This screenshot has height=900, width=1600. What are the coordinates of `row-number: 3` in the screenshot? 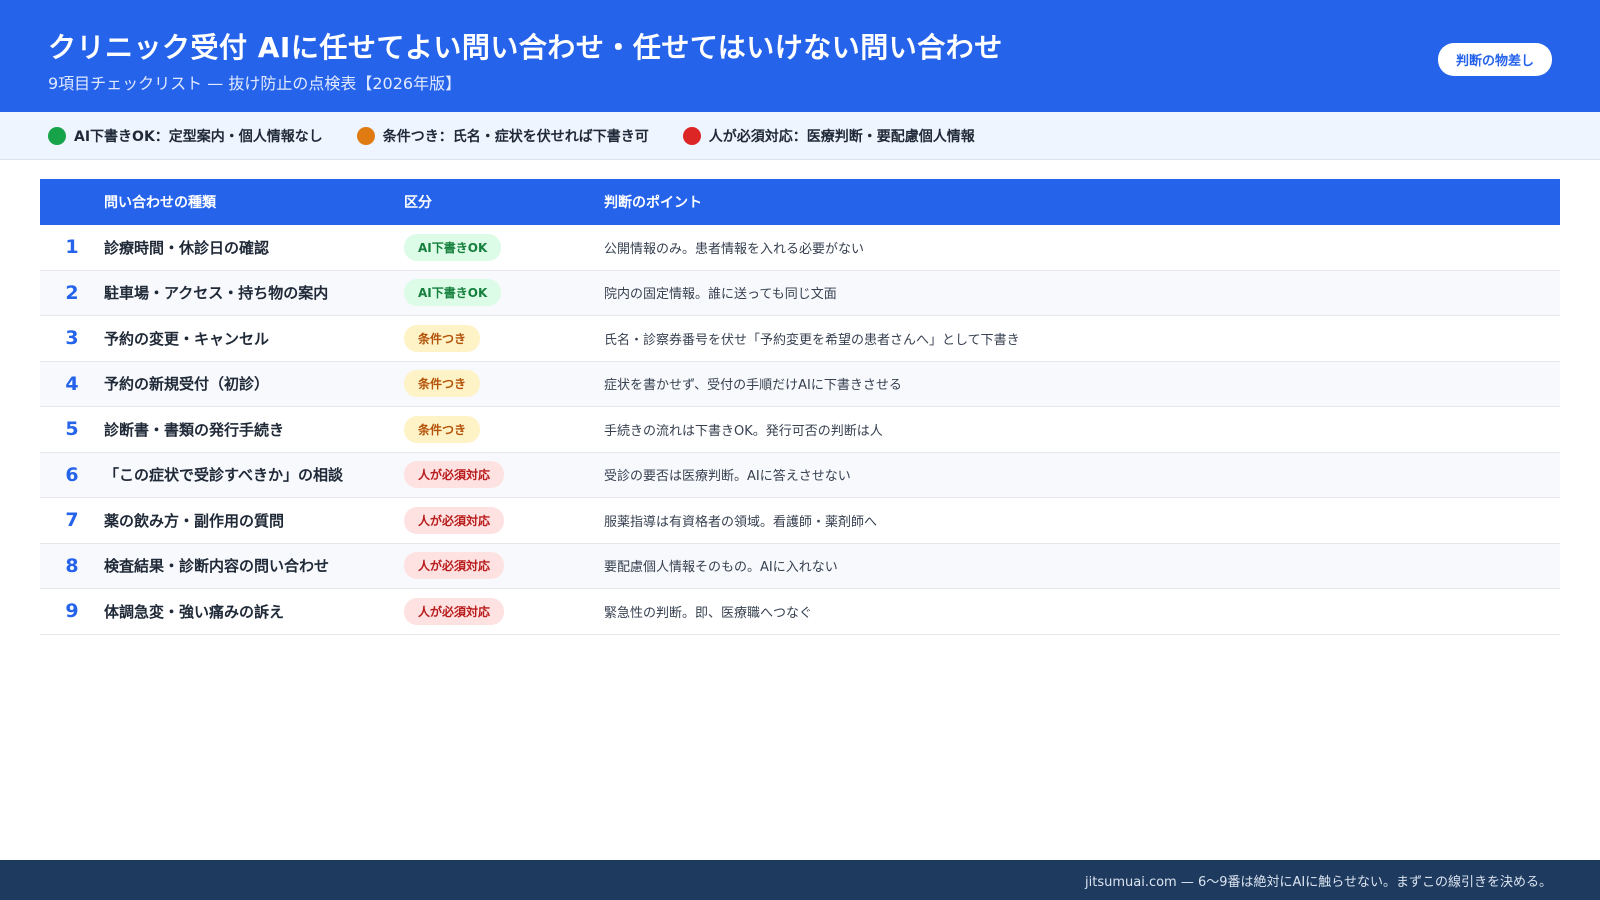 It's located at (72, 338).